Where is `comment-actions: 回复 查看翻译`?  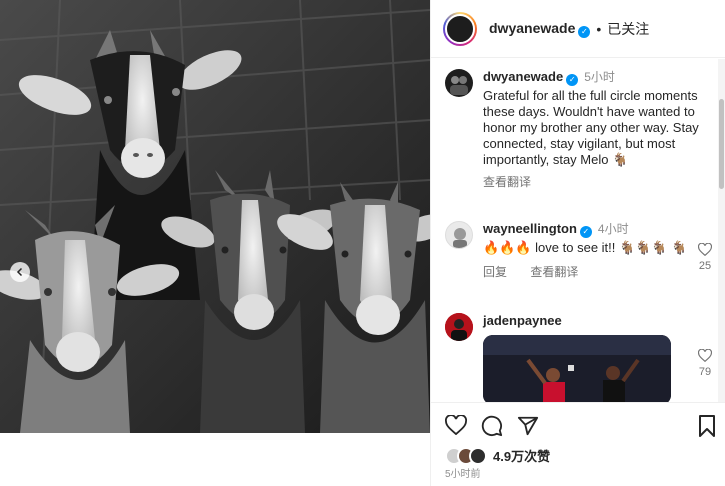 comment-actions: 回复 查看翻译 is located at coordinates (599, 272).